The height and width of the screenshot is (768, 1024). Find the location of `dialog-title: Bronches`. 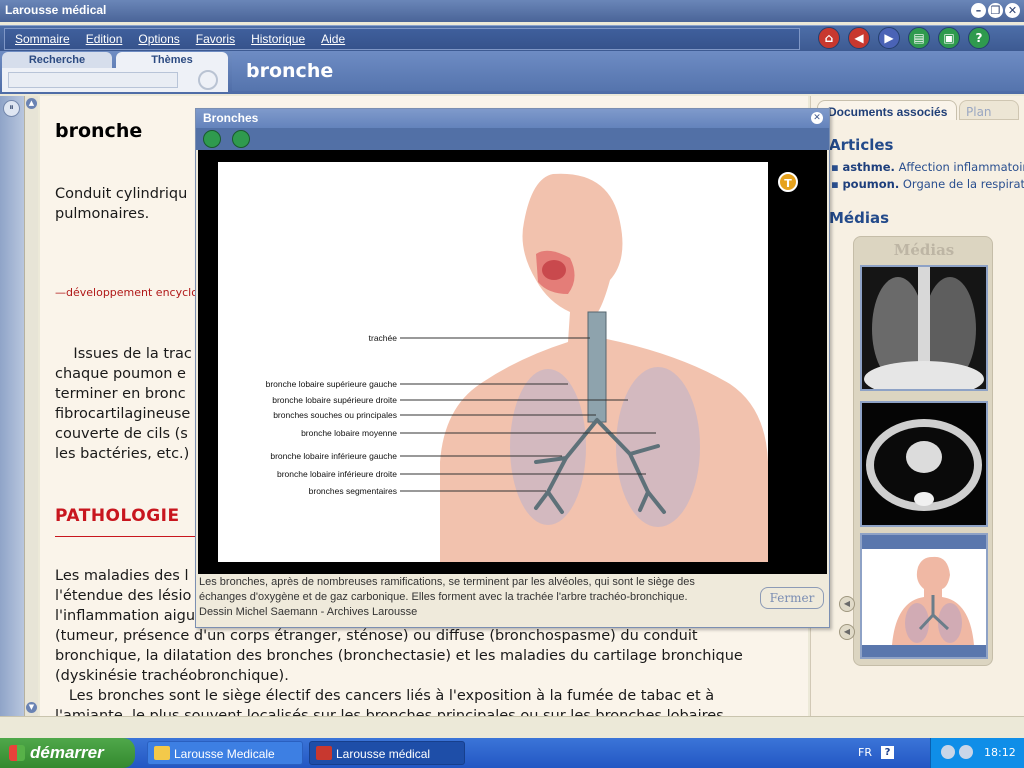

dialog-title: Bronches is located at coordinates (231, 118).